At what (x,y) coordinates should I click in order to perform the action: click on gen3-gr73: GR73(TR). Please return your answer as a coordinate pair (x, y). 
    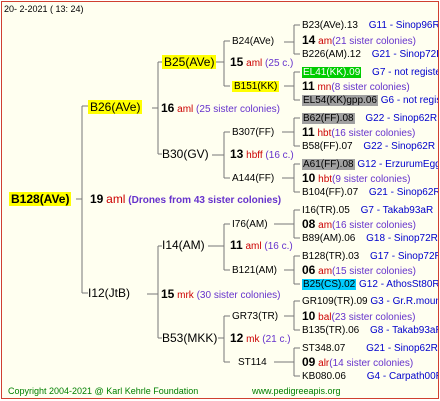
    Looking at the image, I should click on (255, 316).